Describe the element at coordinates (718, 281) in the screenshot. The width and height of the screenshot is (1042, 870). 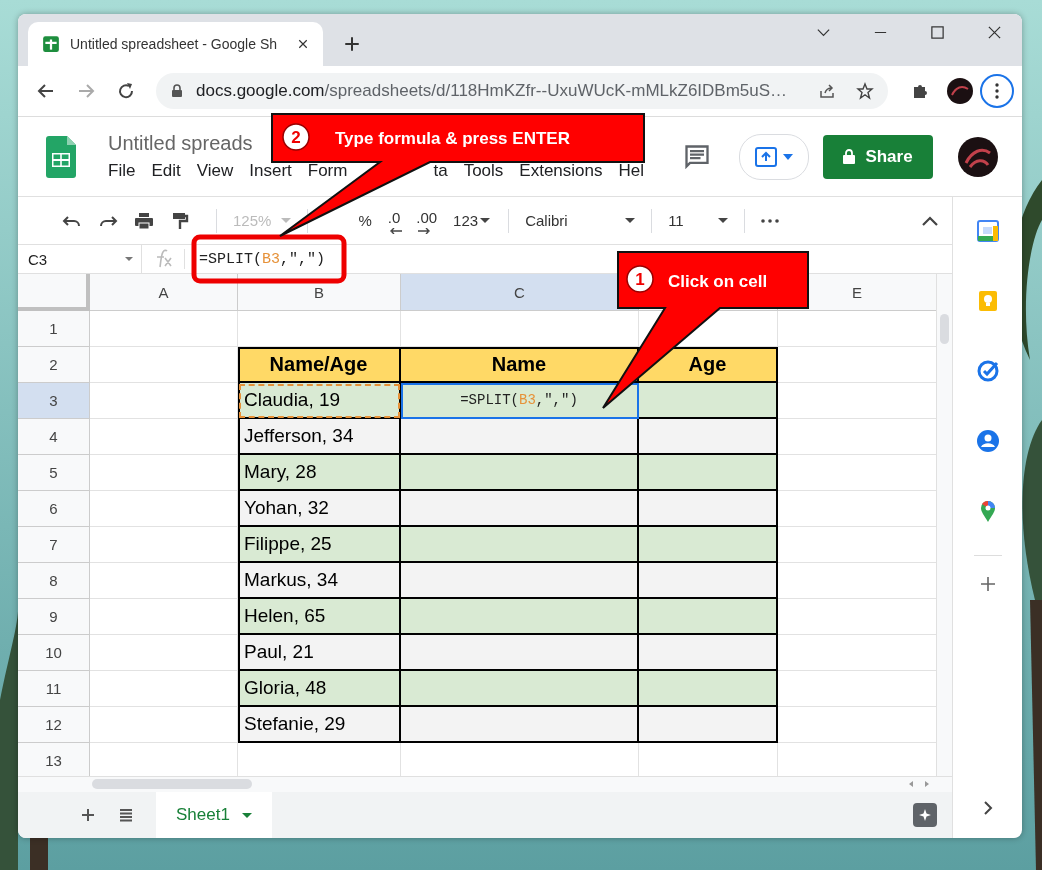
I see `callout-text: Click on cell` at that location.